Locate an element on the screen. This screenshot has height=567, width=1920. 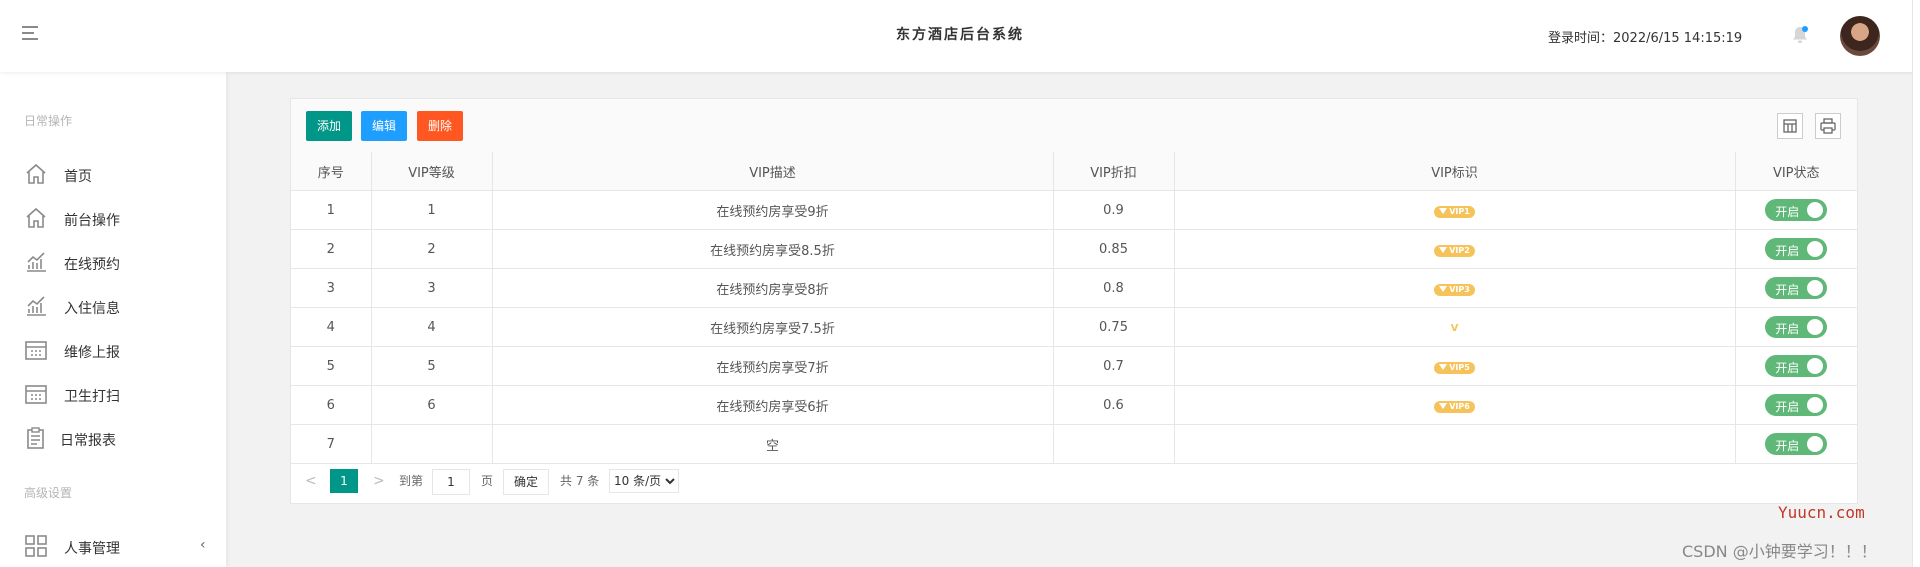
cell-level: 2 is located at coordinates (431, 249).